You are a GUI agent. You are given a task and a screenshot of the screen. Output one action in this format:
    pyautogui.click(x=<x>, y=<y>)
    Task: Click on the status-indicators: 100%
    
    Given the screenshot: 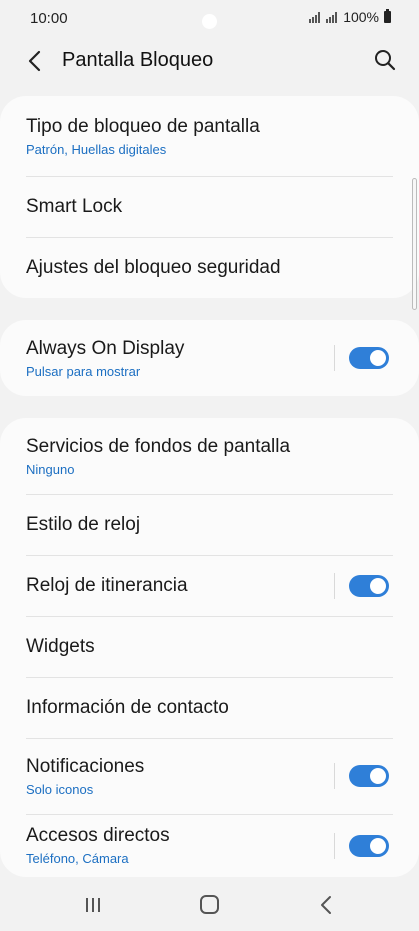 What is the action you would take?
    pyautogui.click(x=350, y=17)
    